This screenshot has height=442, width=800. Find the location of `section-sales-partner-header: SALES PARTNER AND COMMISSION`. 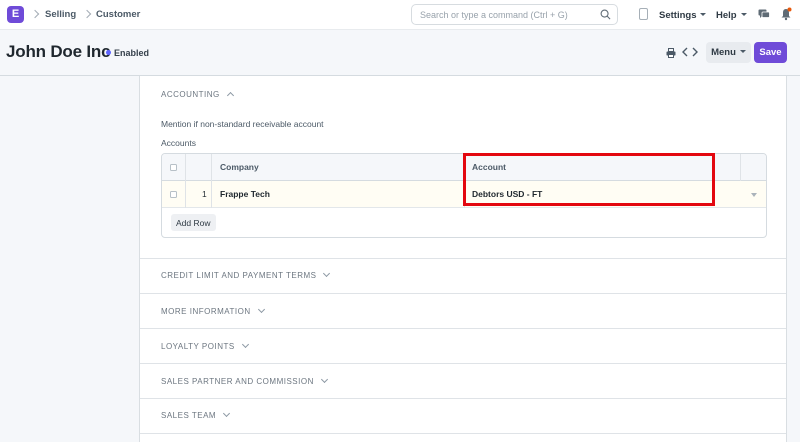

section-sales-partner-header: SALES PARTNER AND COMMISSION is located at coordinates (244, 380).